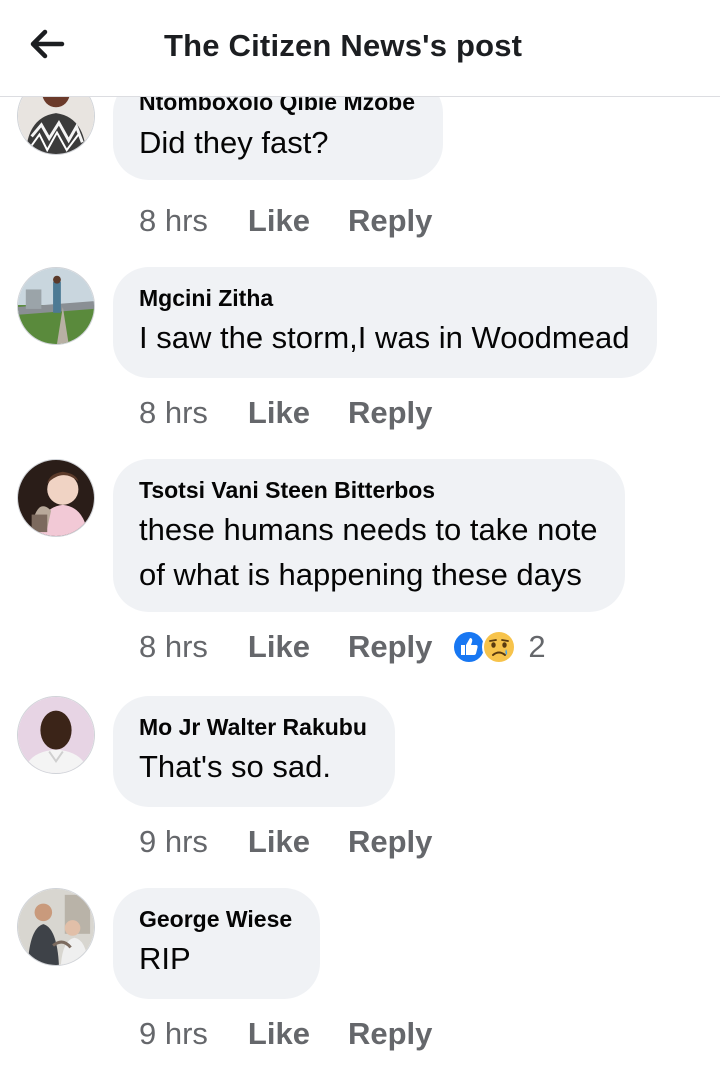 The height and width of the screenshot is (1073, 720). Describe the element at coordinates (368, 490) in the screenshot. I see `comment-author: Tsotsi Vani Steen Bitterbos` at that location.